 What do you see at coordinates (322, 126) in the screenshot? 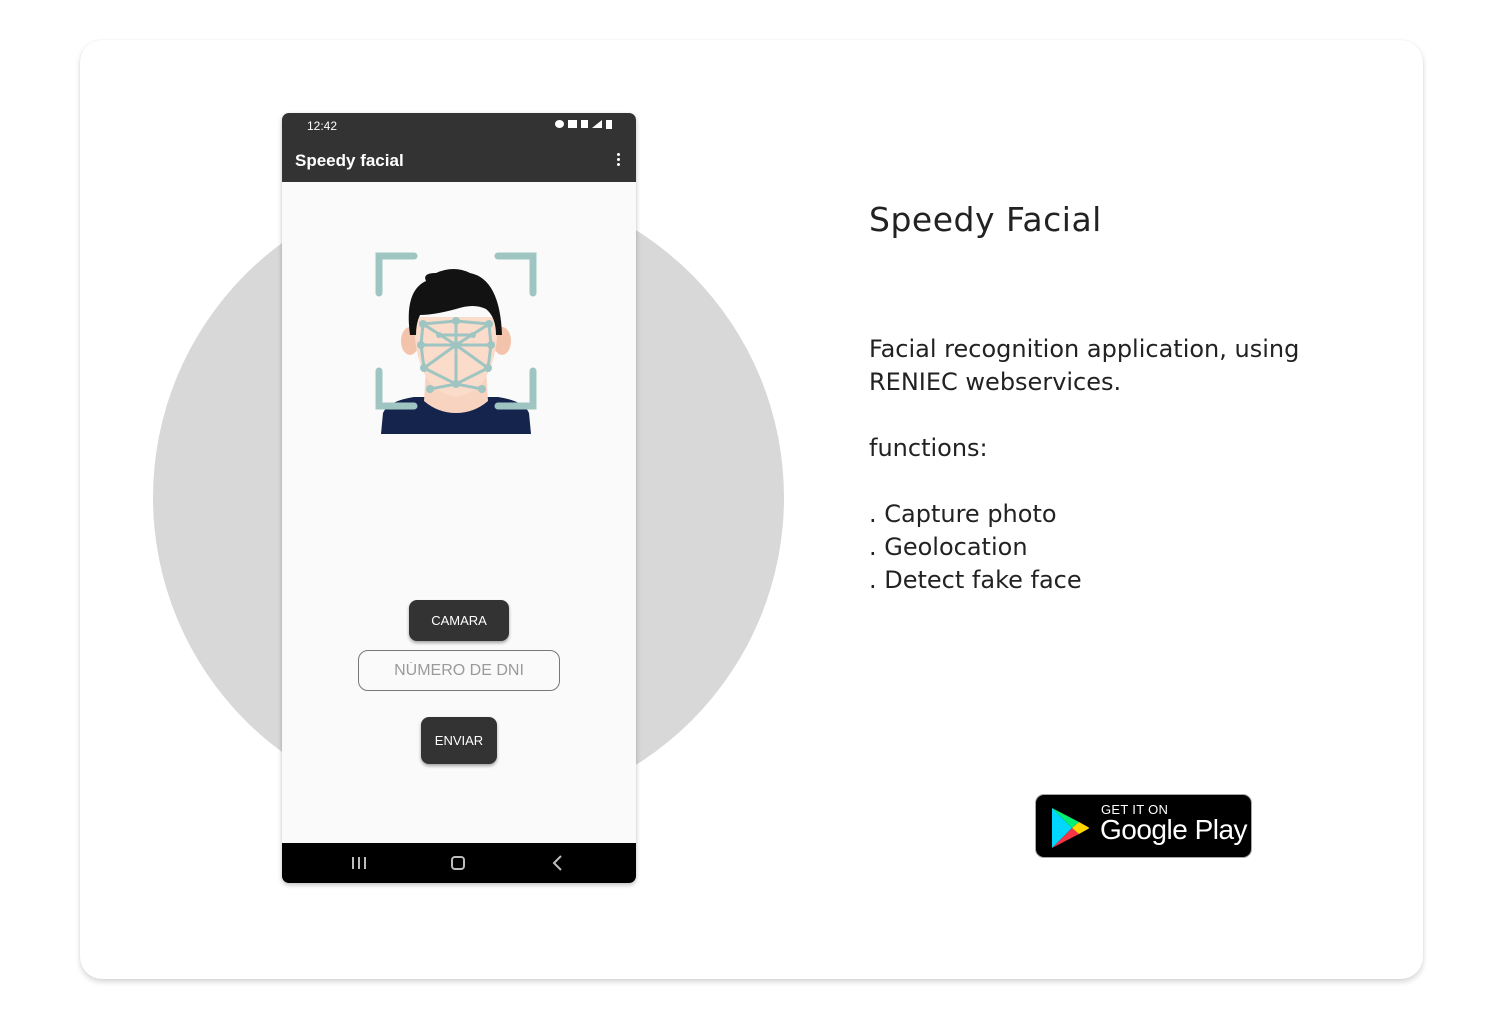
I see `status-time: 12:42` at bounding box center [322, 126].